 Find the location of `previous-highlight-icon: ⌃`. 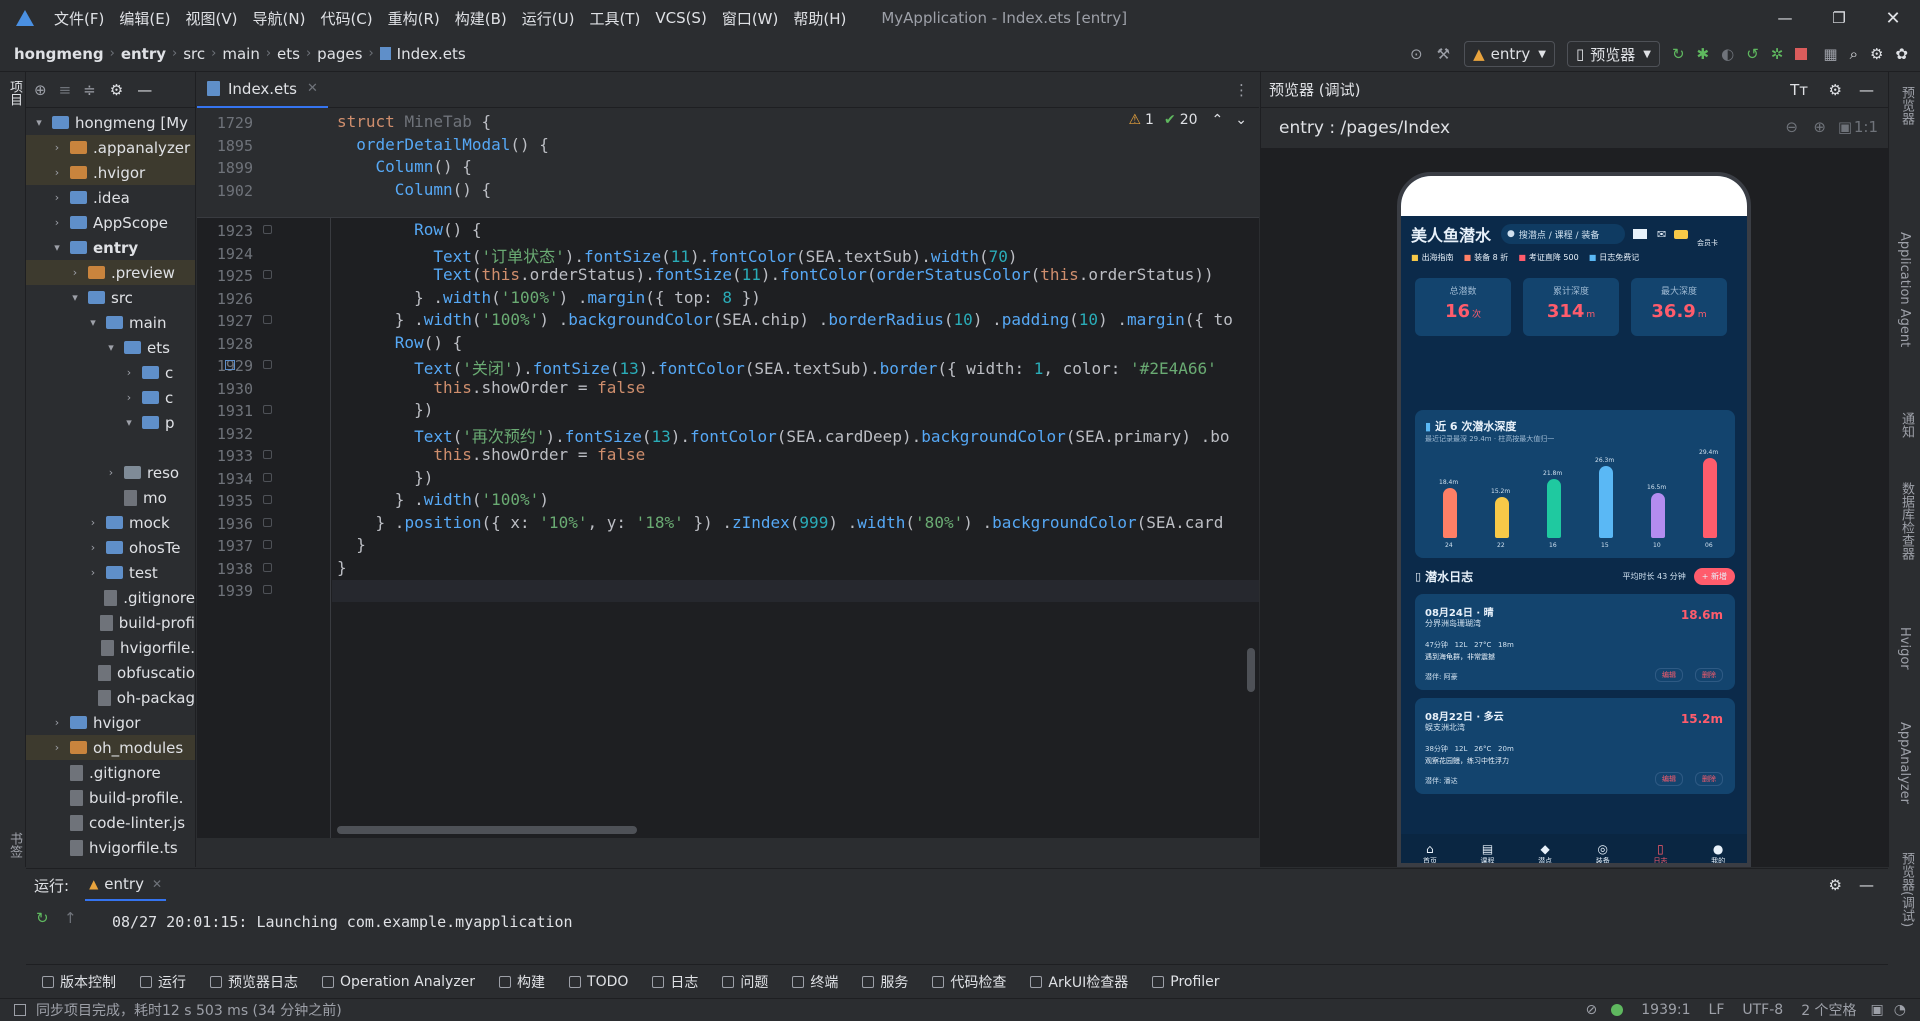

previous-highlight-icon: ⌃ is located at coordinates (1218, 120).